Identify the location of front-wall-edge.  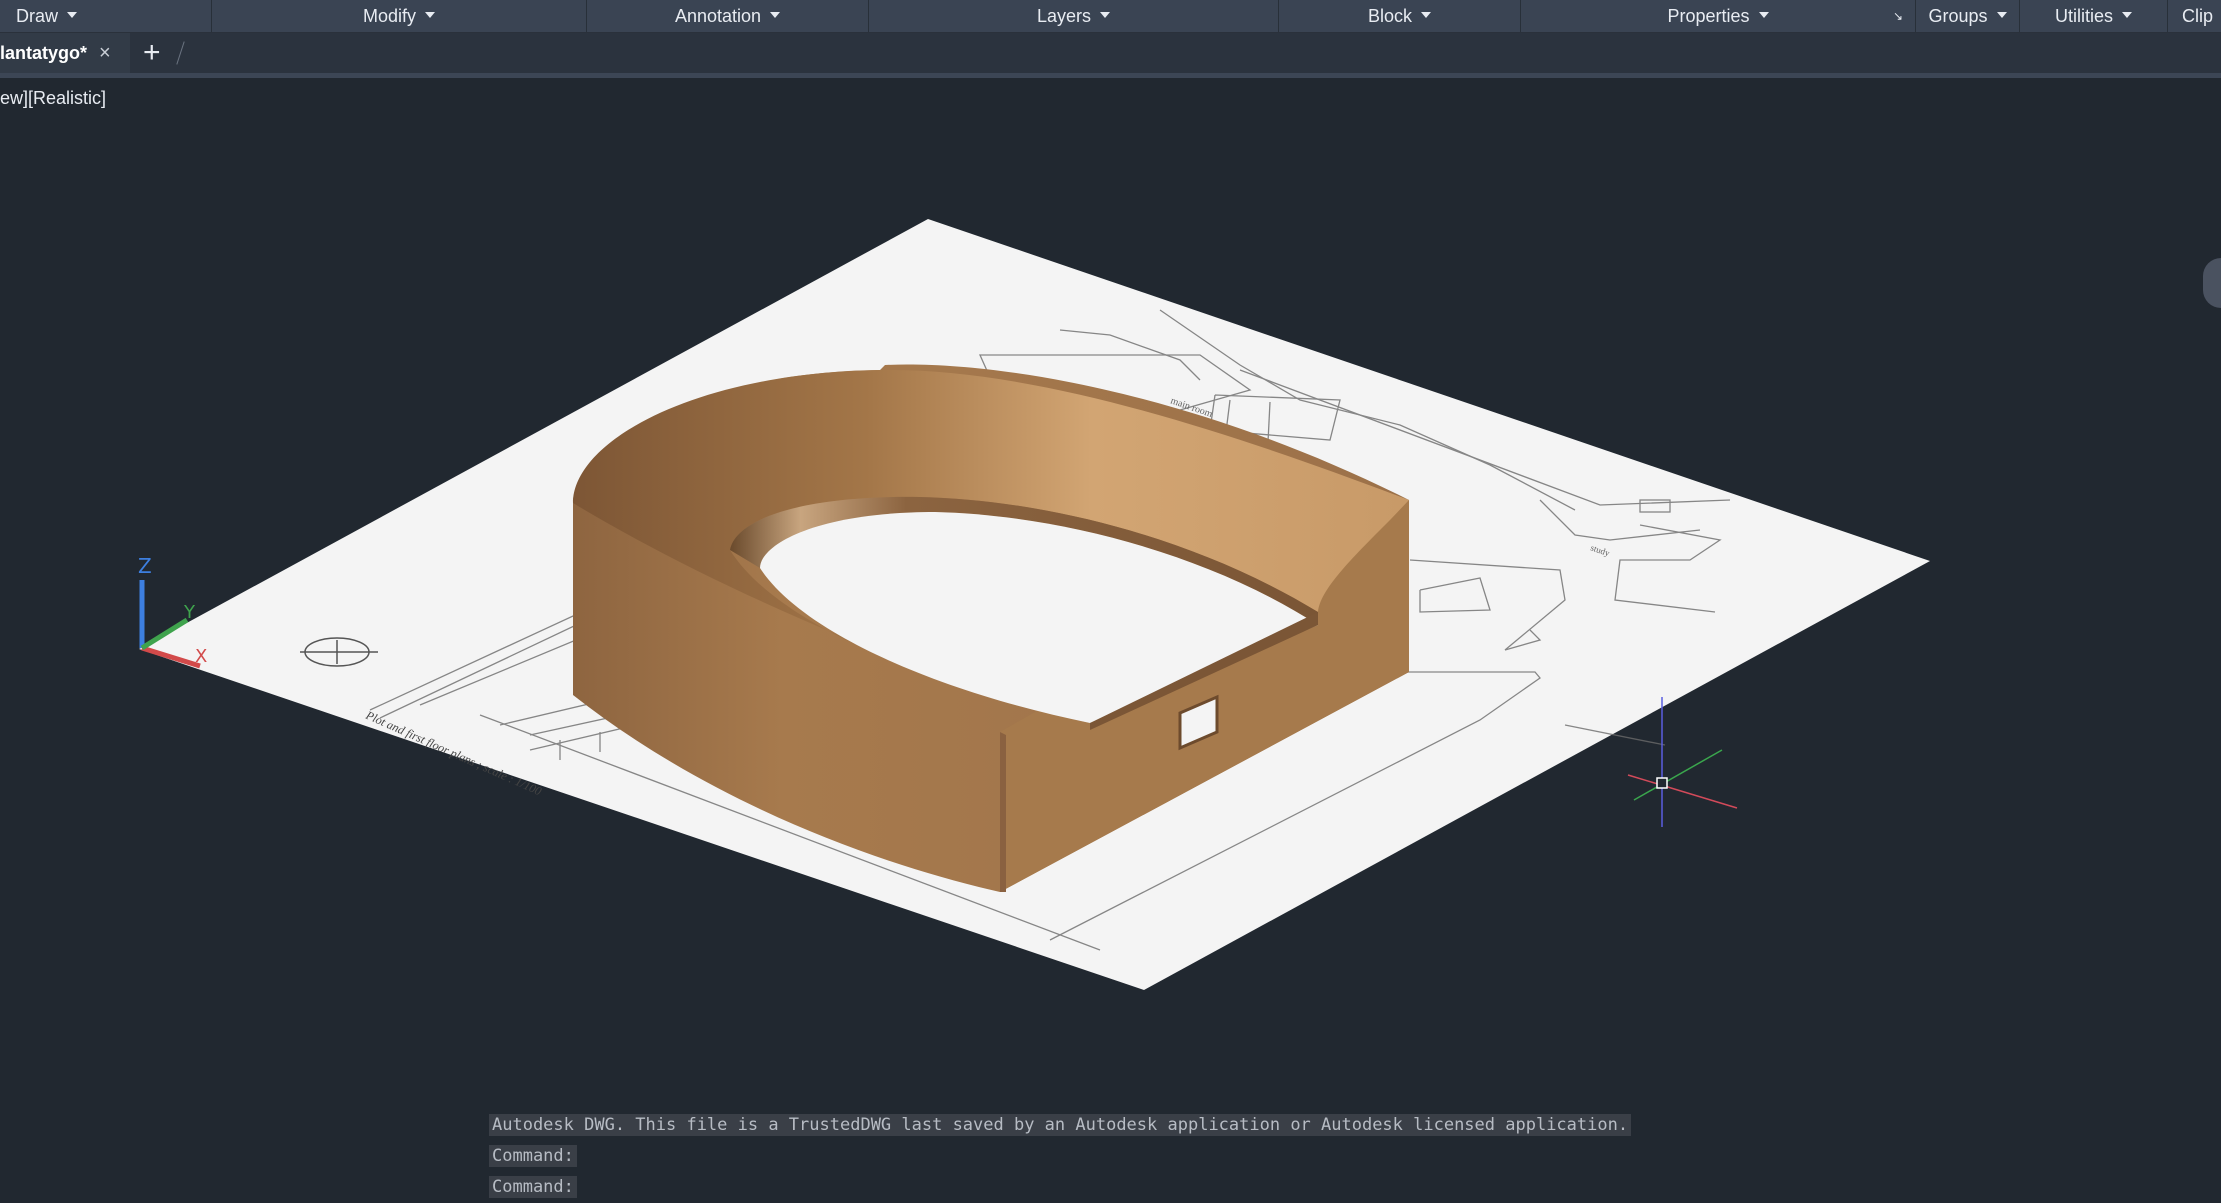
(1003, 812).